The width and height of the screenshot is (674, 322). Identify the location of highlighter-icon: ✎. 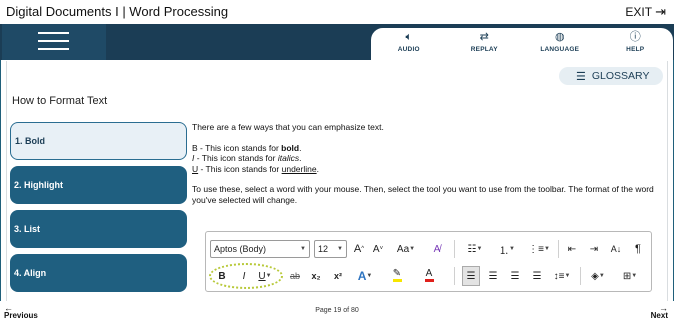
(397, 273).